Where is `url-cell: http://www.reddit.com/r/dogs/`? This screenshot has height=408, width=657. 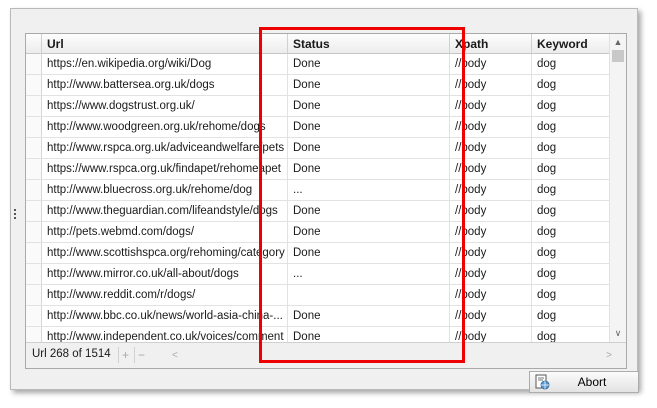
url-cell: http://www.reddit.com/r/dogs/ is located at coordinates (165, 295).